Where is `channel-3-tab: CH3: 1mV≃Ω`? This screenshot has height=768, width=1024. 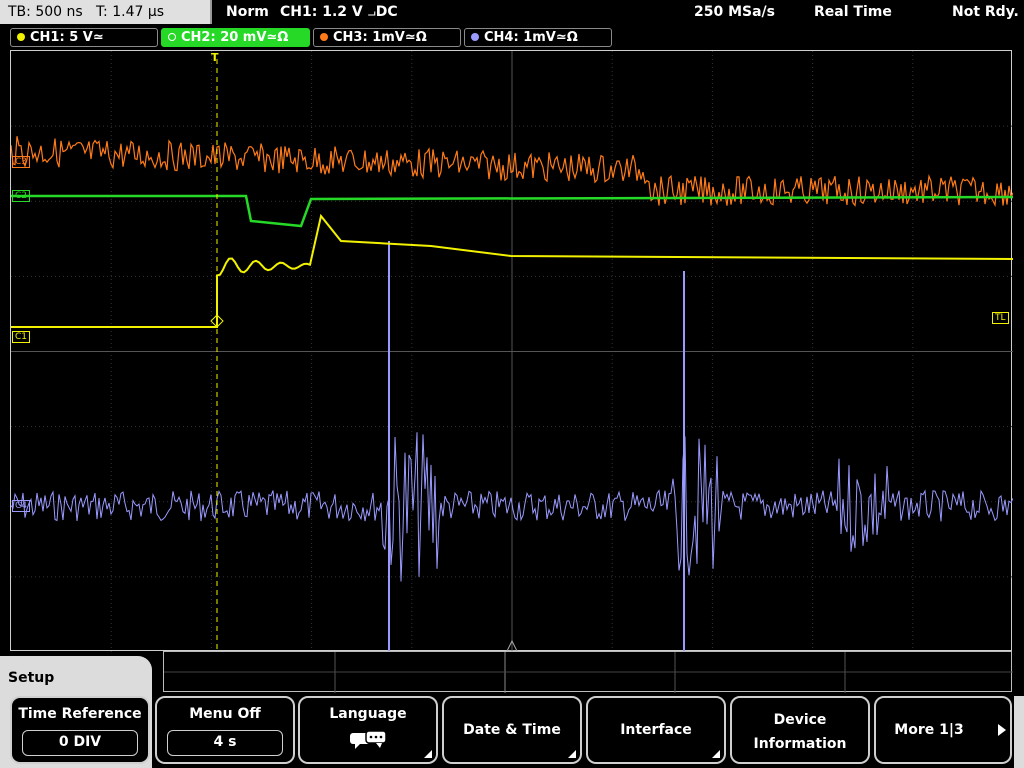 channel-3-tab: CH3: 1mV≃Ω is located at coordinates (387, 37).